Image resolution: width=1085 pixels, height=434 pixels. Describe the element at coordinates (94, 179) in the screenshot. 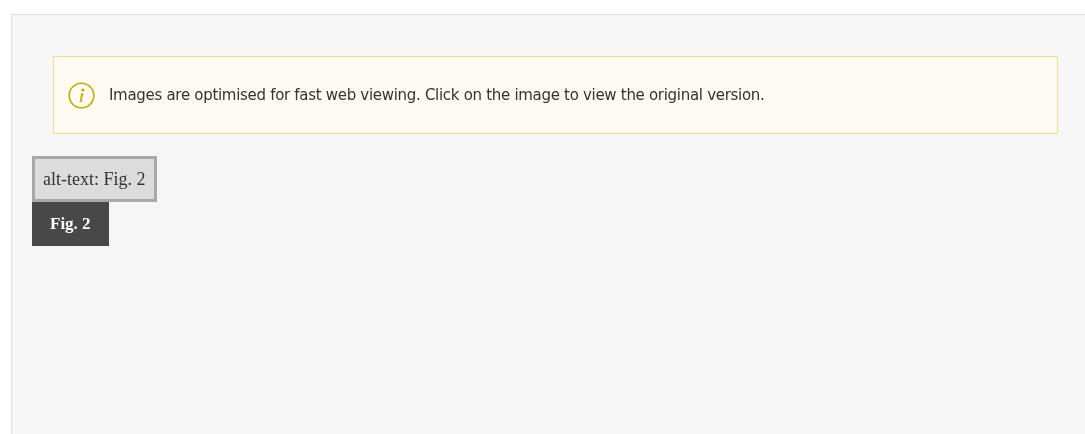

I see `image-alt-text: alt-text: Fig. 2` at that location.